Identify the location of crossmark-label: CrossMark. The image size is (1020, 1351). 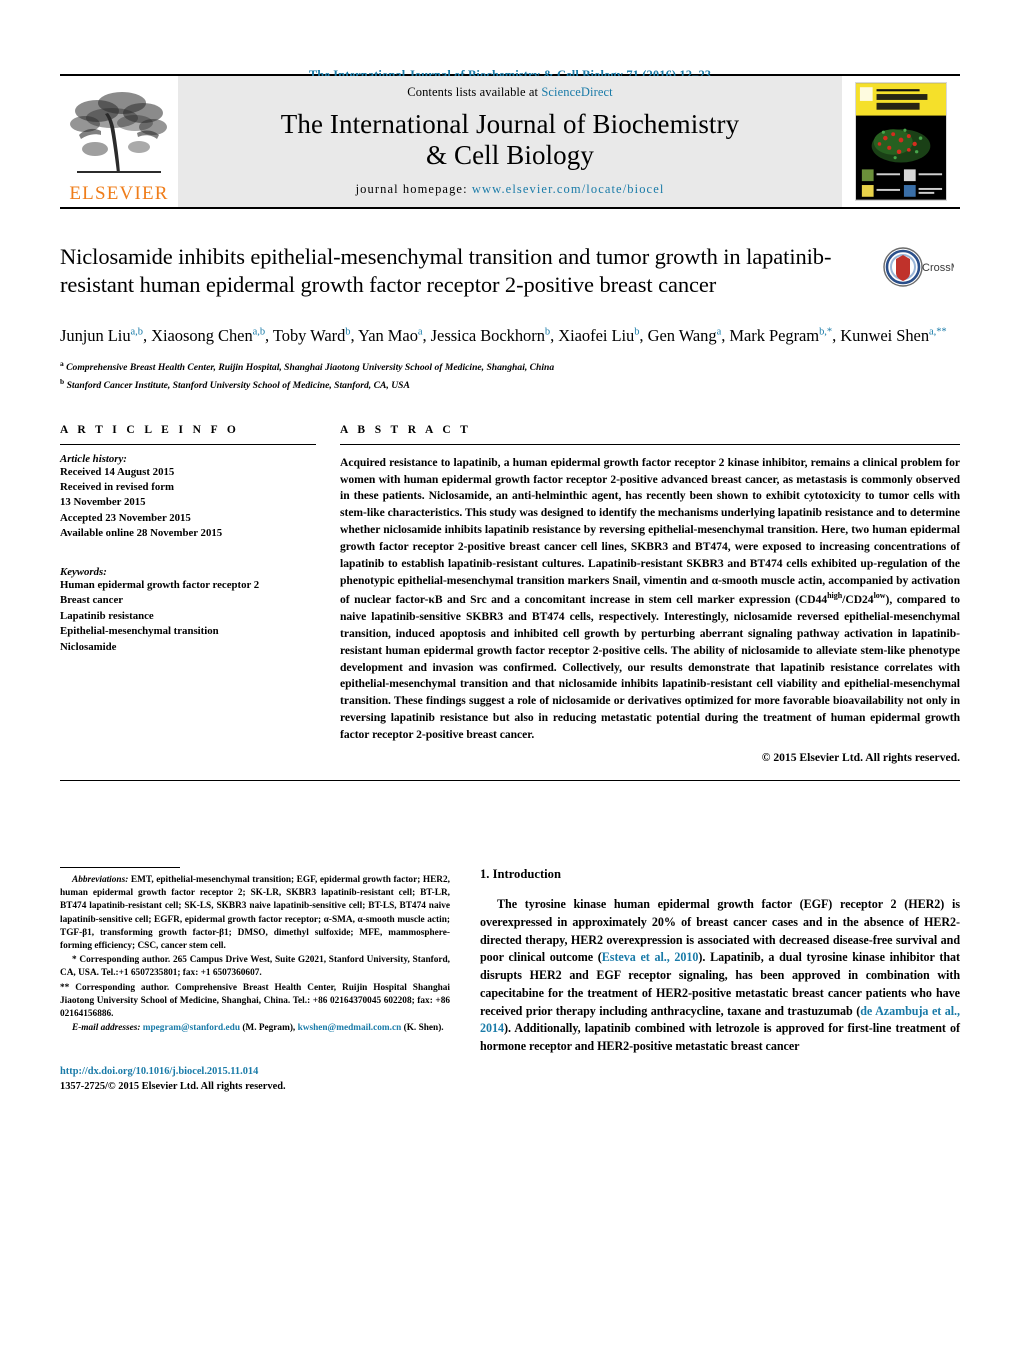
(938, 268).